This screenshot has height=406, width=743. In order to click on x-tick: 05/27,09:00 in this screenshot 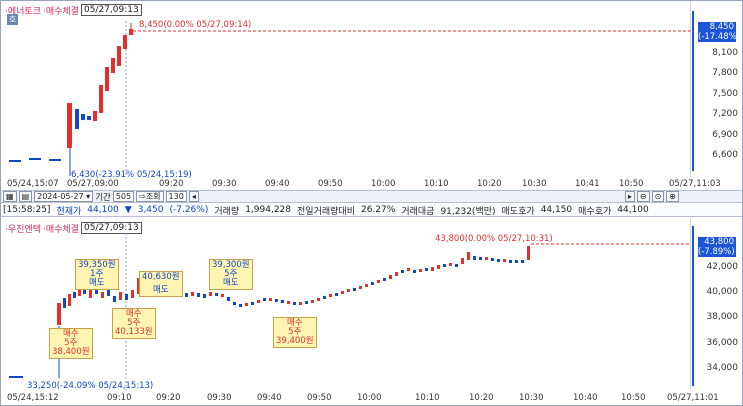, I will do `click(93, 184)`.